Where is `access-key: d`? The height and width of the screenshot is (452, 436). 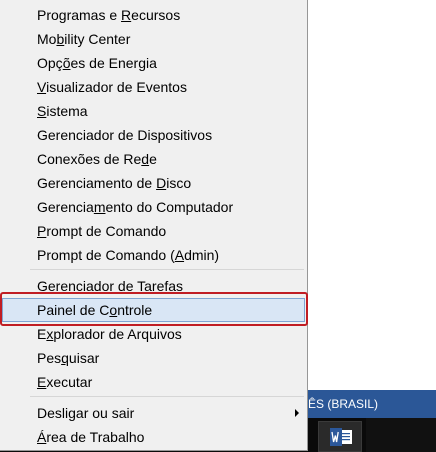
access-key: d is located at coordinates (145, 159).